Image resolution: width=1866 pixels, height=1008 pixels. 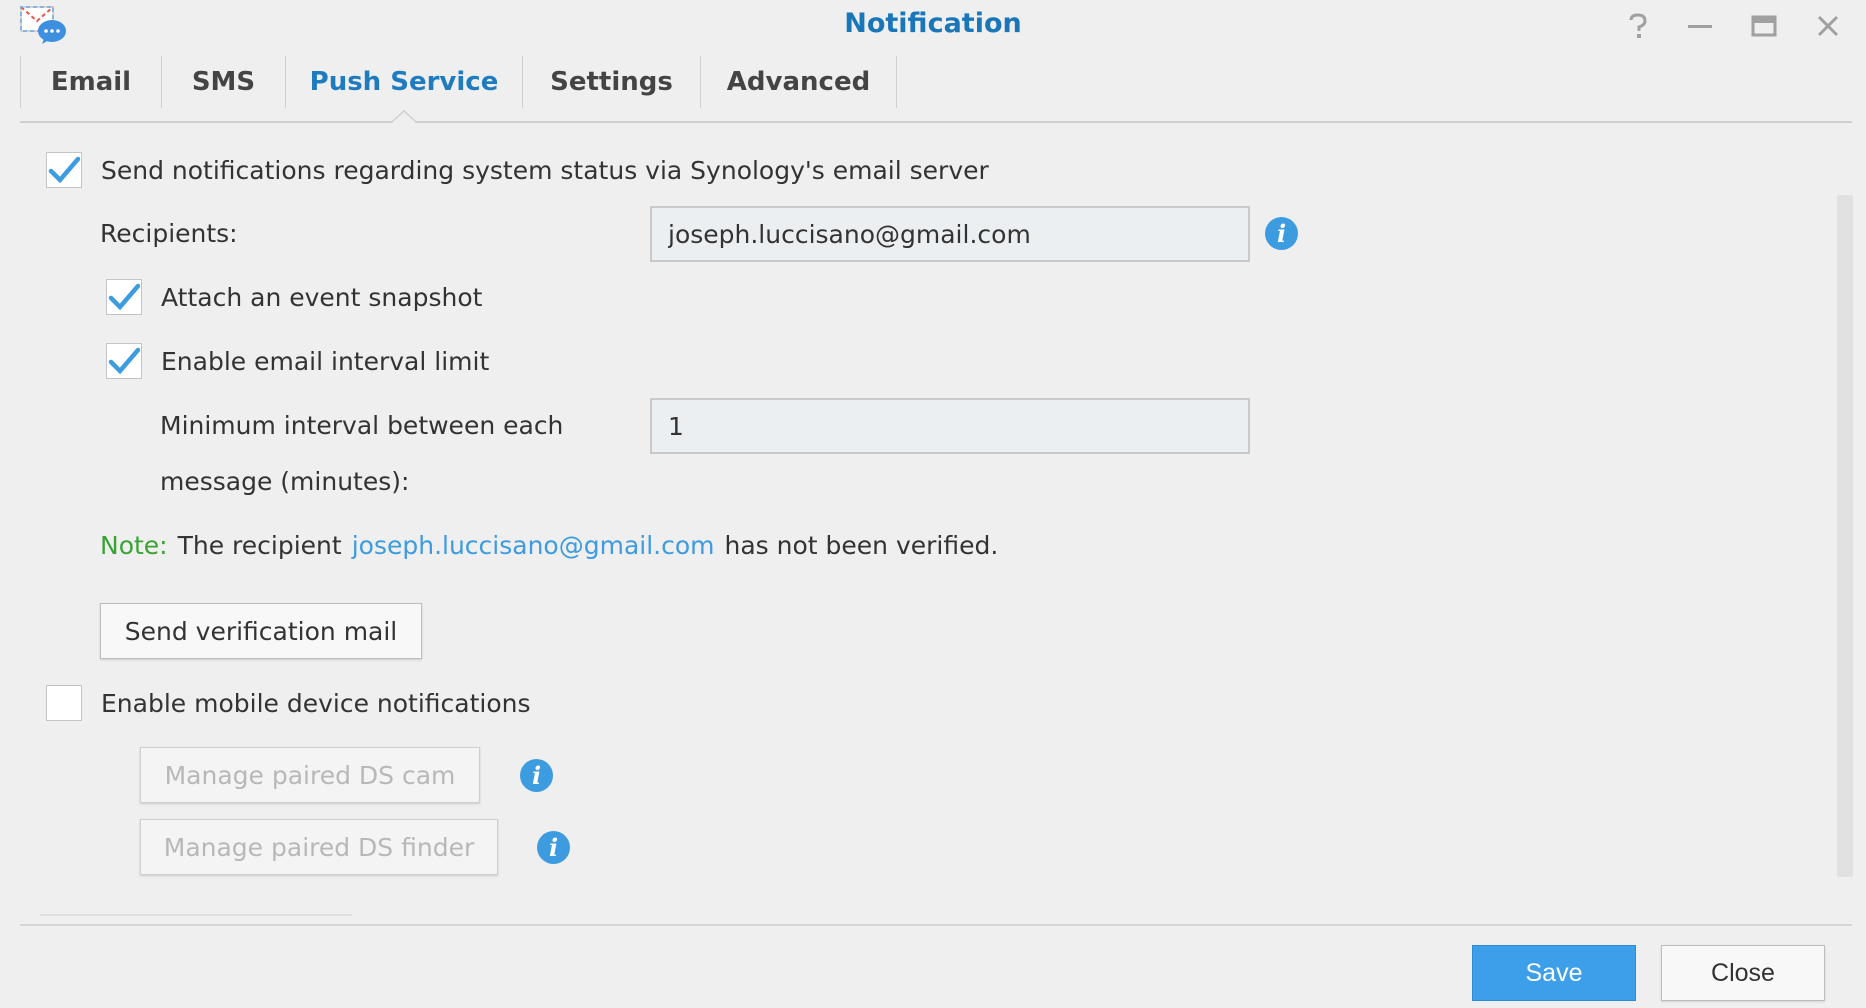 I want to click on tab-settings: Settings, so click(x=612, y=82).